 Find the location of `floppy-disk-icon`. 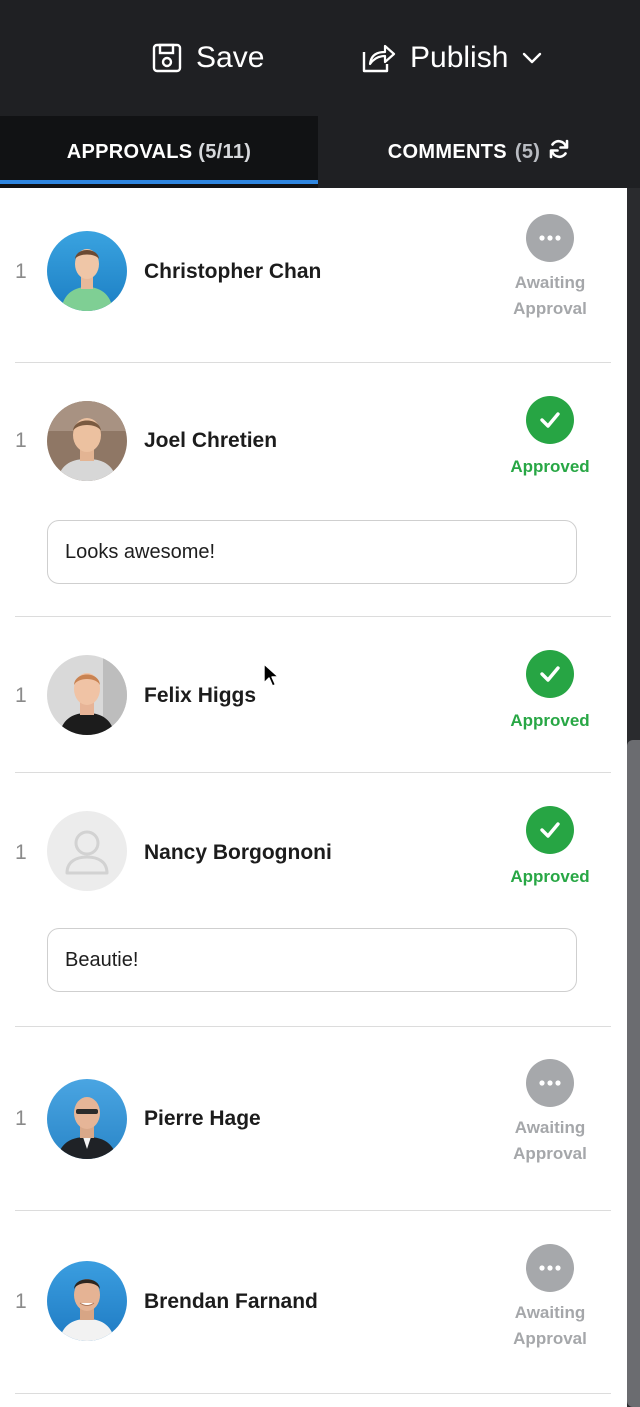

floppy-disk-icon is located at coordinates (167, 58).